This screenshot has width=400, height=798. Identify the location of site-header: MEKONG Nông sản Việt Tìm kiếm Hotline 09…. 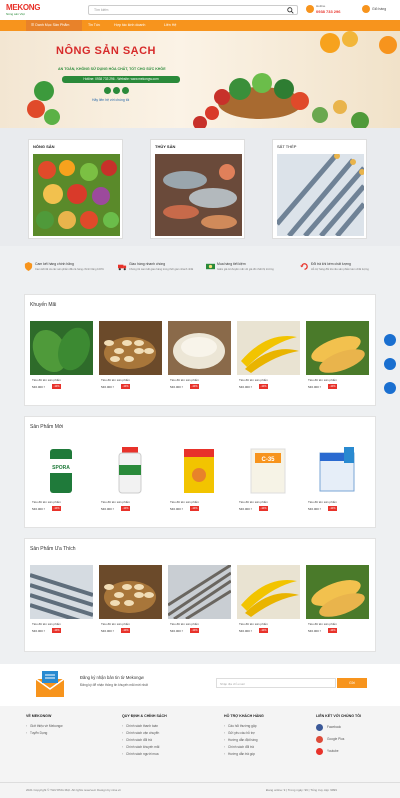
(200, 10).